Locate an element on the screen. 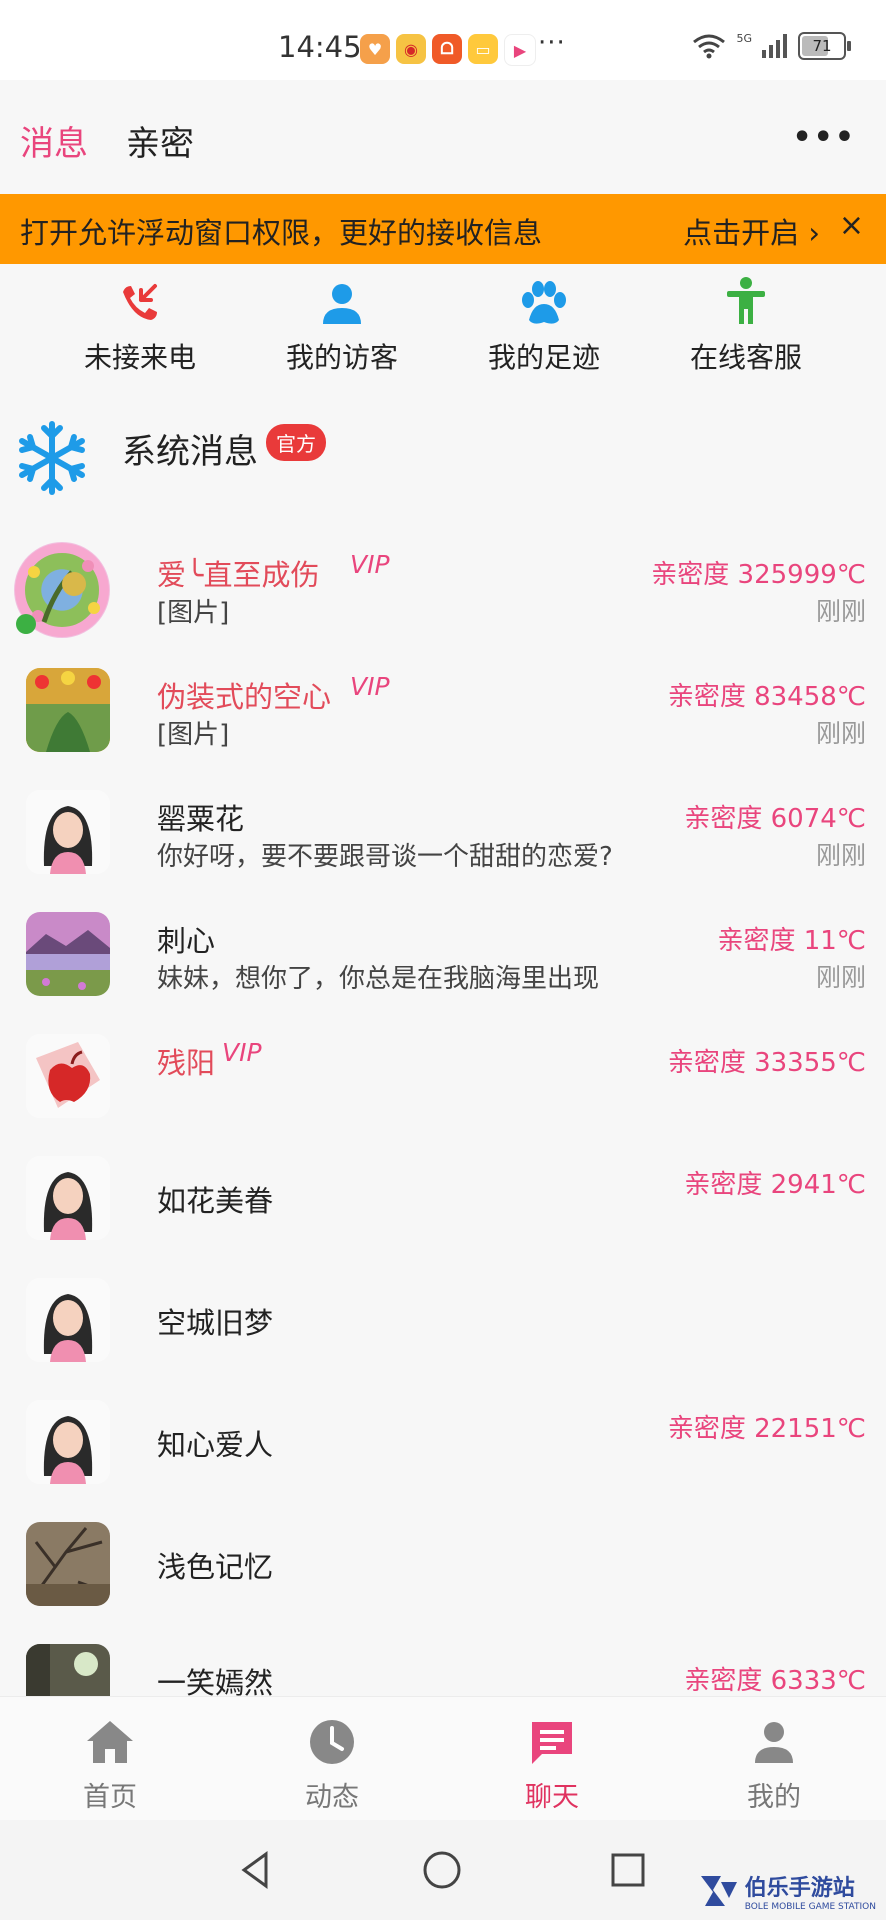  back-icon is located at coordinates (256, 1870).